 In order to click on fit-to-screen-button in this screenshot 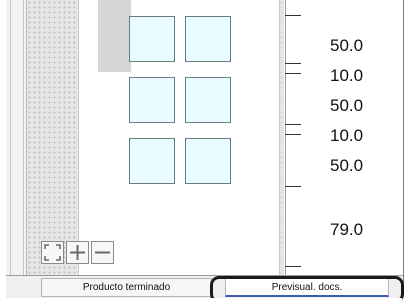, I will do `click(52, 252)`.